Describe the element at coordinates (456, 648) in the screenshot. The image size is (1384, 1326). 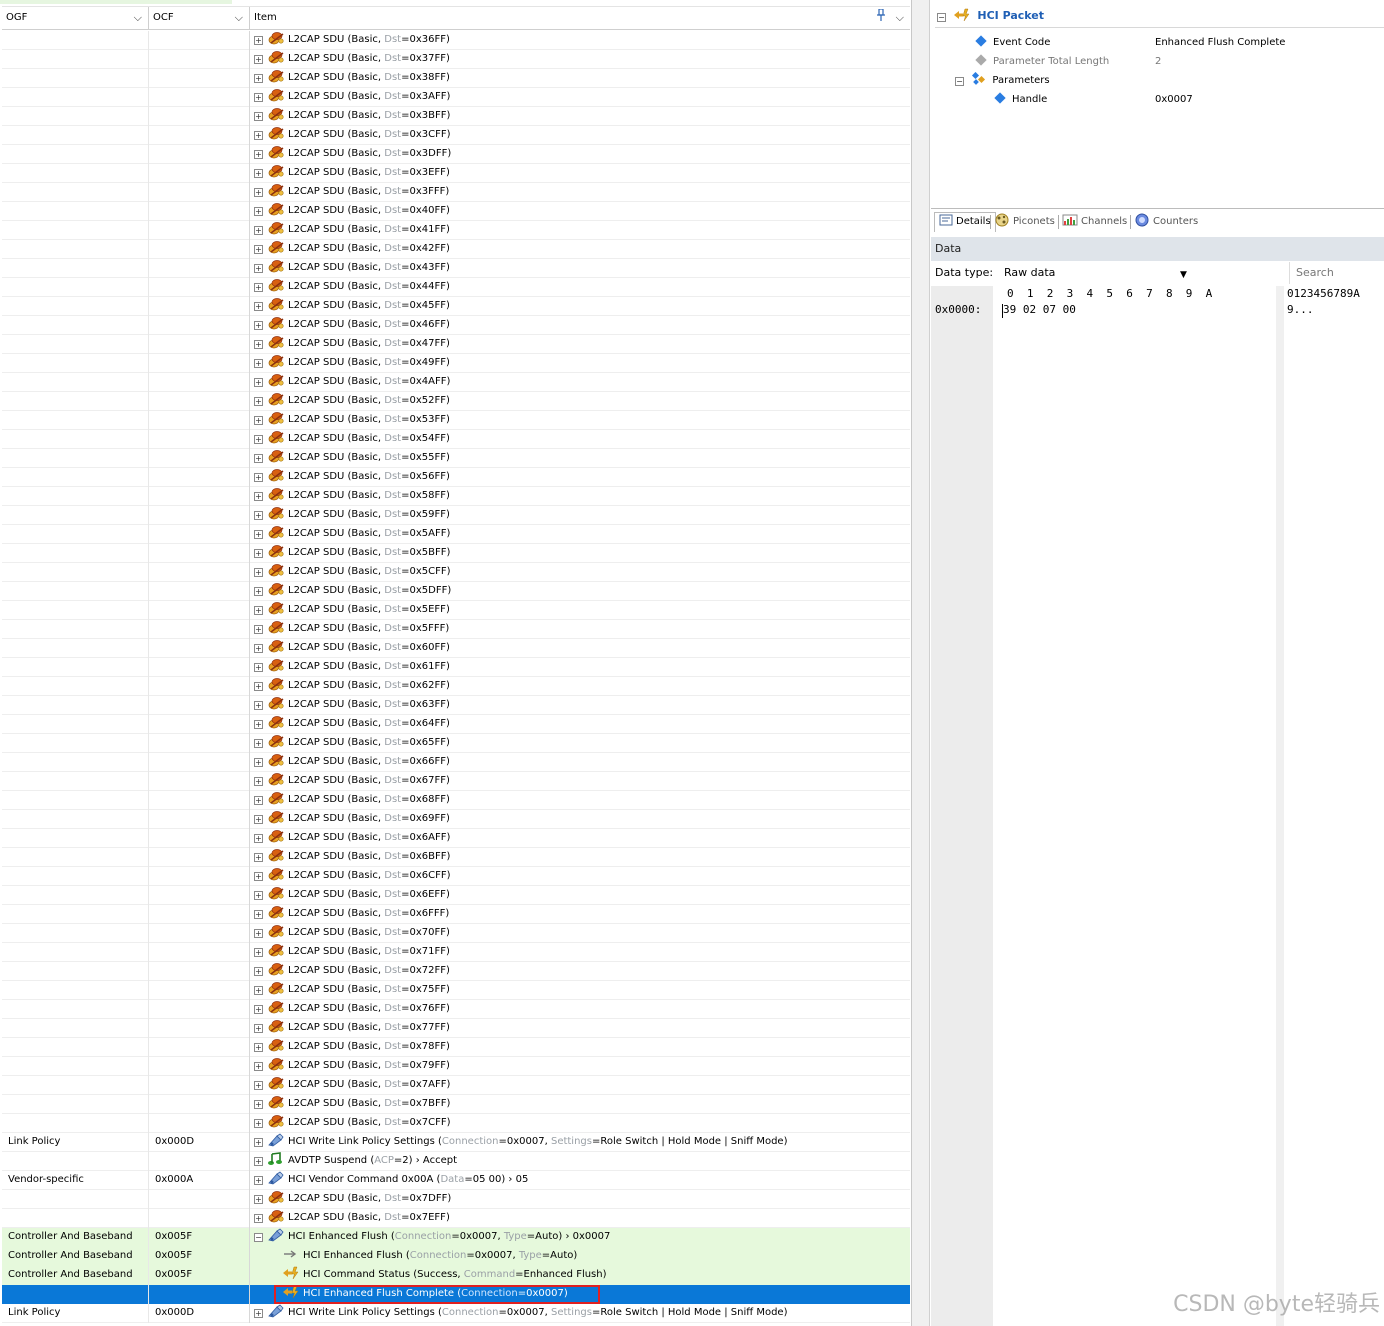
I see `table-row: + L2CAP SDU (Basic, Dst=0x60FF)` at that location.